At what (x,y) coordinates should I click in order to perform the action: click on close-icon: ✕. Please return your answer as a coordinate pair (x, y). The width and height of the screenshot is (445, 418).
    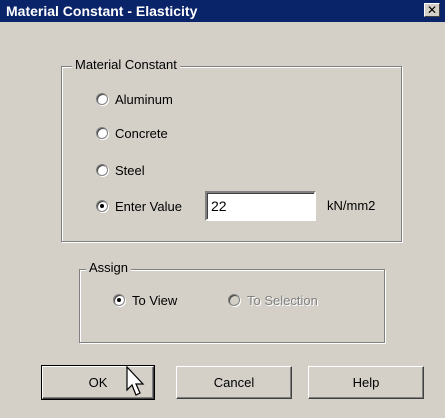
    Looking at the image, I should click on (432, 10).